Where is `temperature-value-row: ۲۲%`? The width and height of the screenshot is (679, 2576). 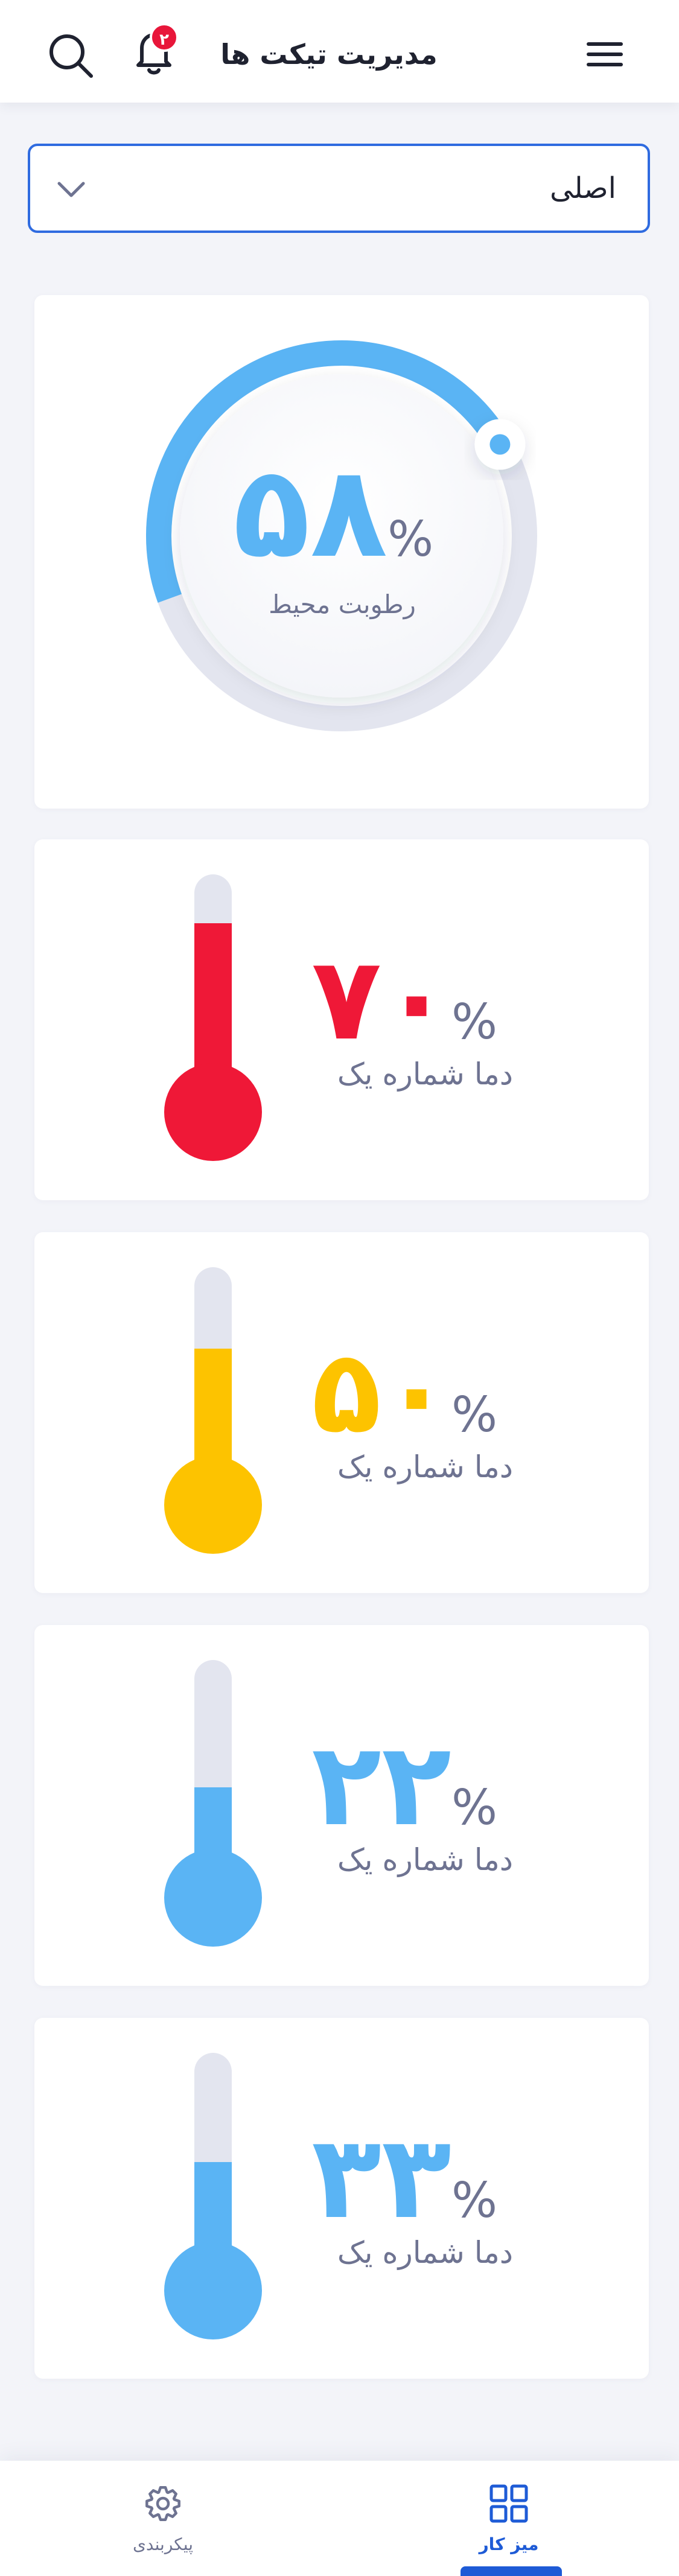
temperature-value-row: ۲۲% is located at coordinates (412, 1785).